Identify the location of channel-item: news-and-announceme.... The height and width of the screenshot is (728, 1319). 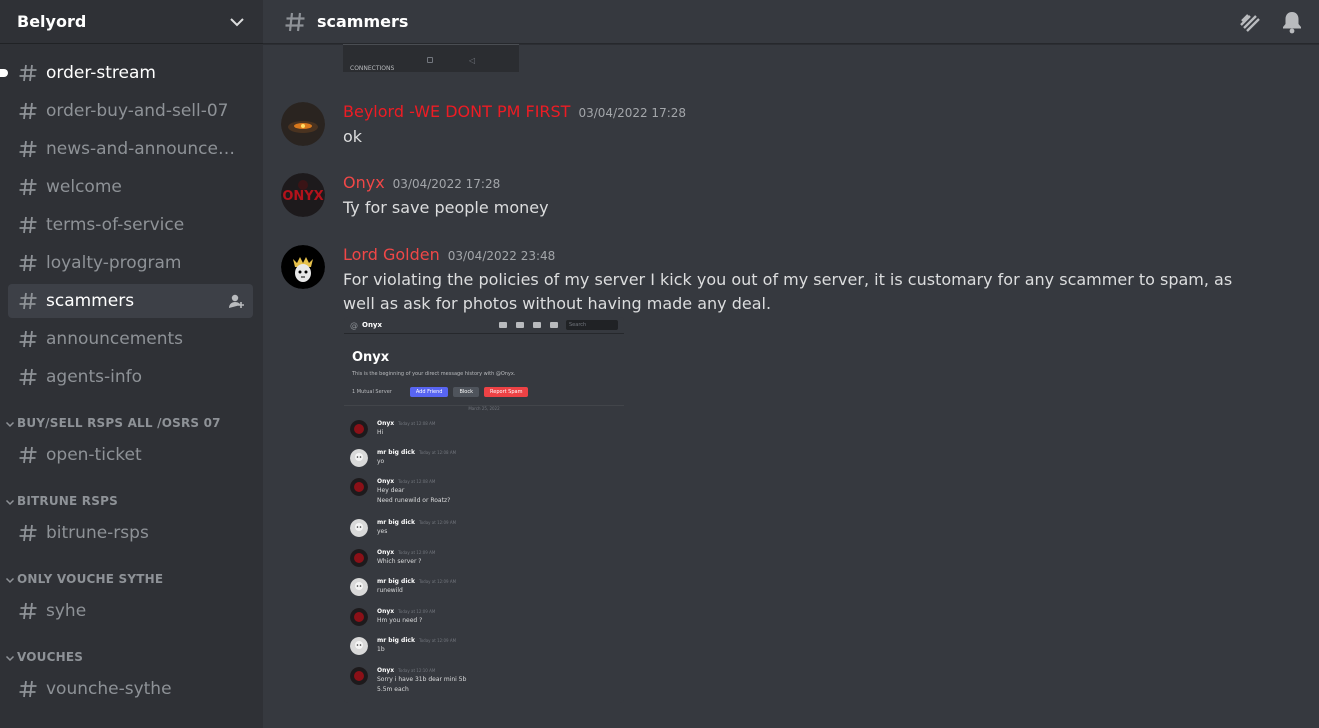
(130, 149).